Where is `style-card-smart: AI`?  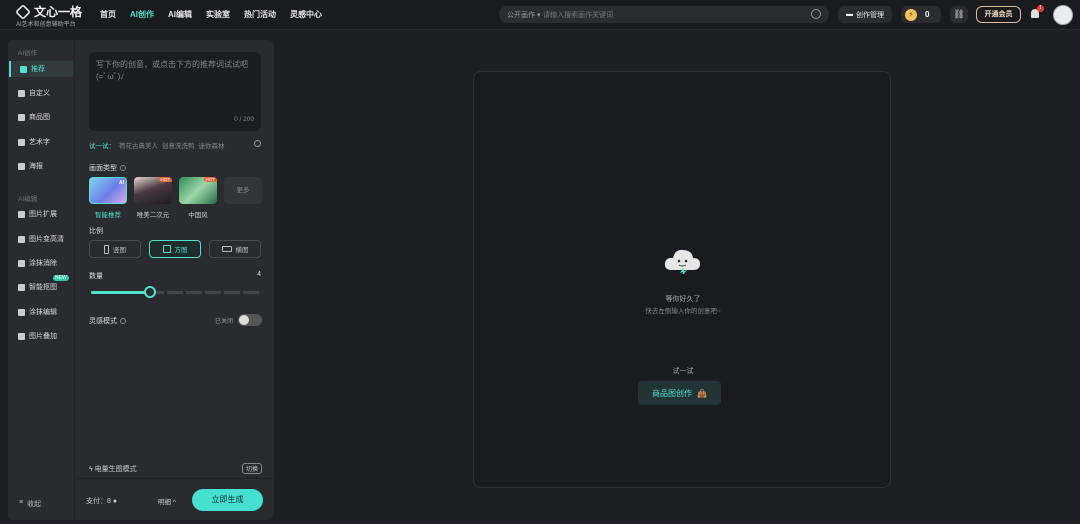
style-card-smart: AI is located at coordinates (108, 190).